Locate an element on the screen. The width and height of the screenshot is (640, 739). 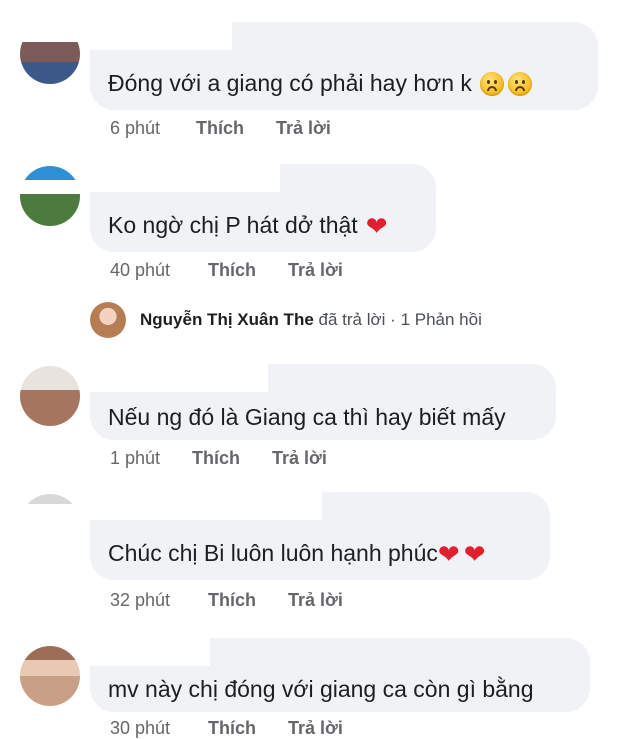
reply-count: 1 Phản hồi is located at coordinates (441, 319).